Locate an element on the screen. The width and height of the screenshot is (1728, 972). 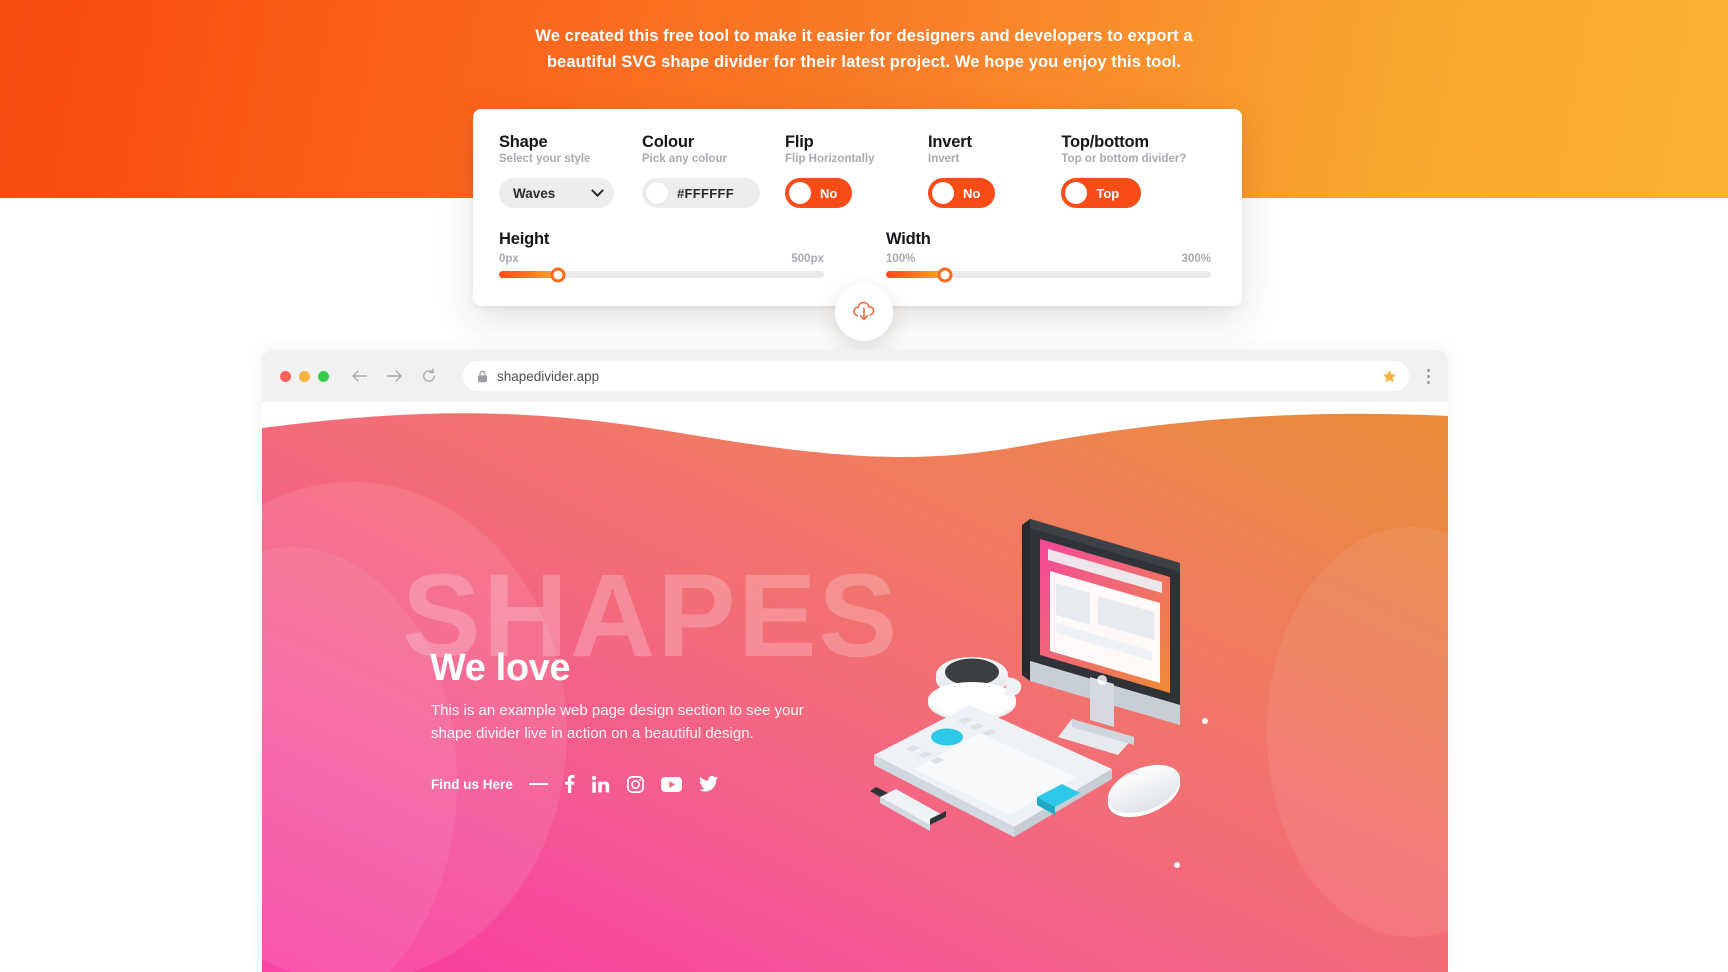
height-slider-max: 500px is located at coordinates (807, 259).